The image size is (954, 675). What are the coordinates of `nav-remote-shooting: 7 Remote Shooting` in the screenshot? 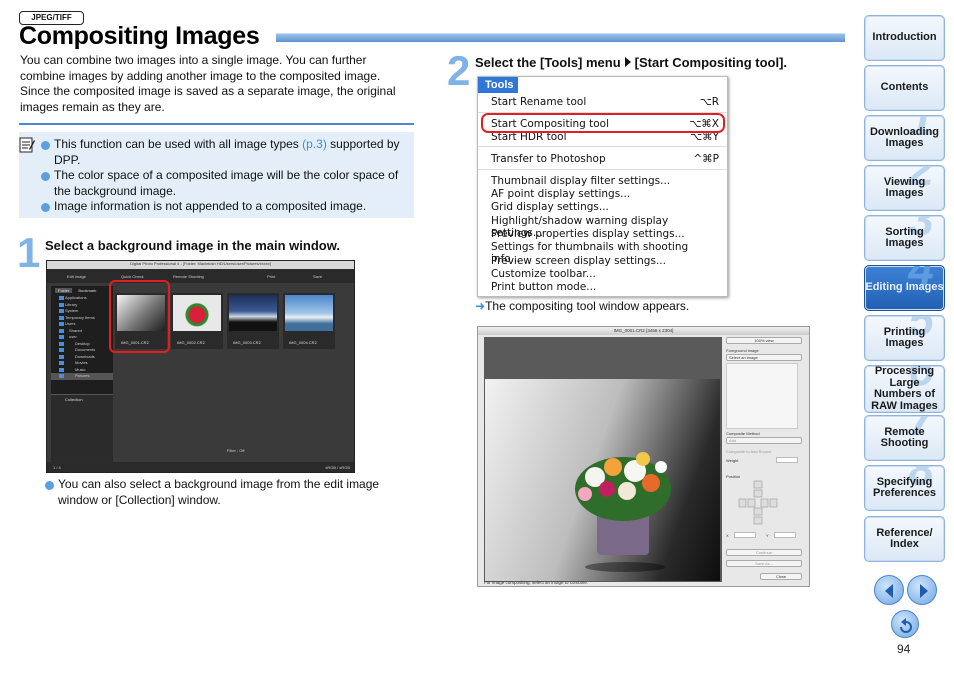 It's located at (904, 438).